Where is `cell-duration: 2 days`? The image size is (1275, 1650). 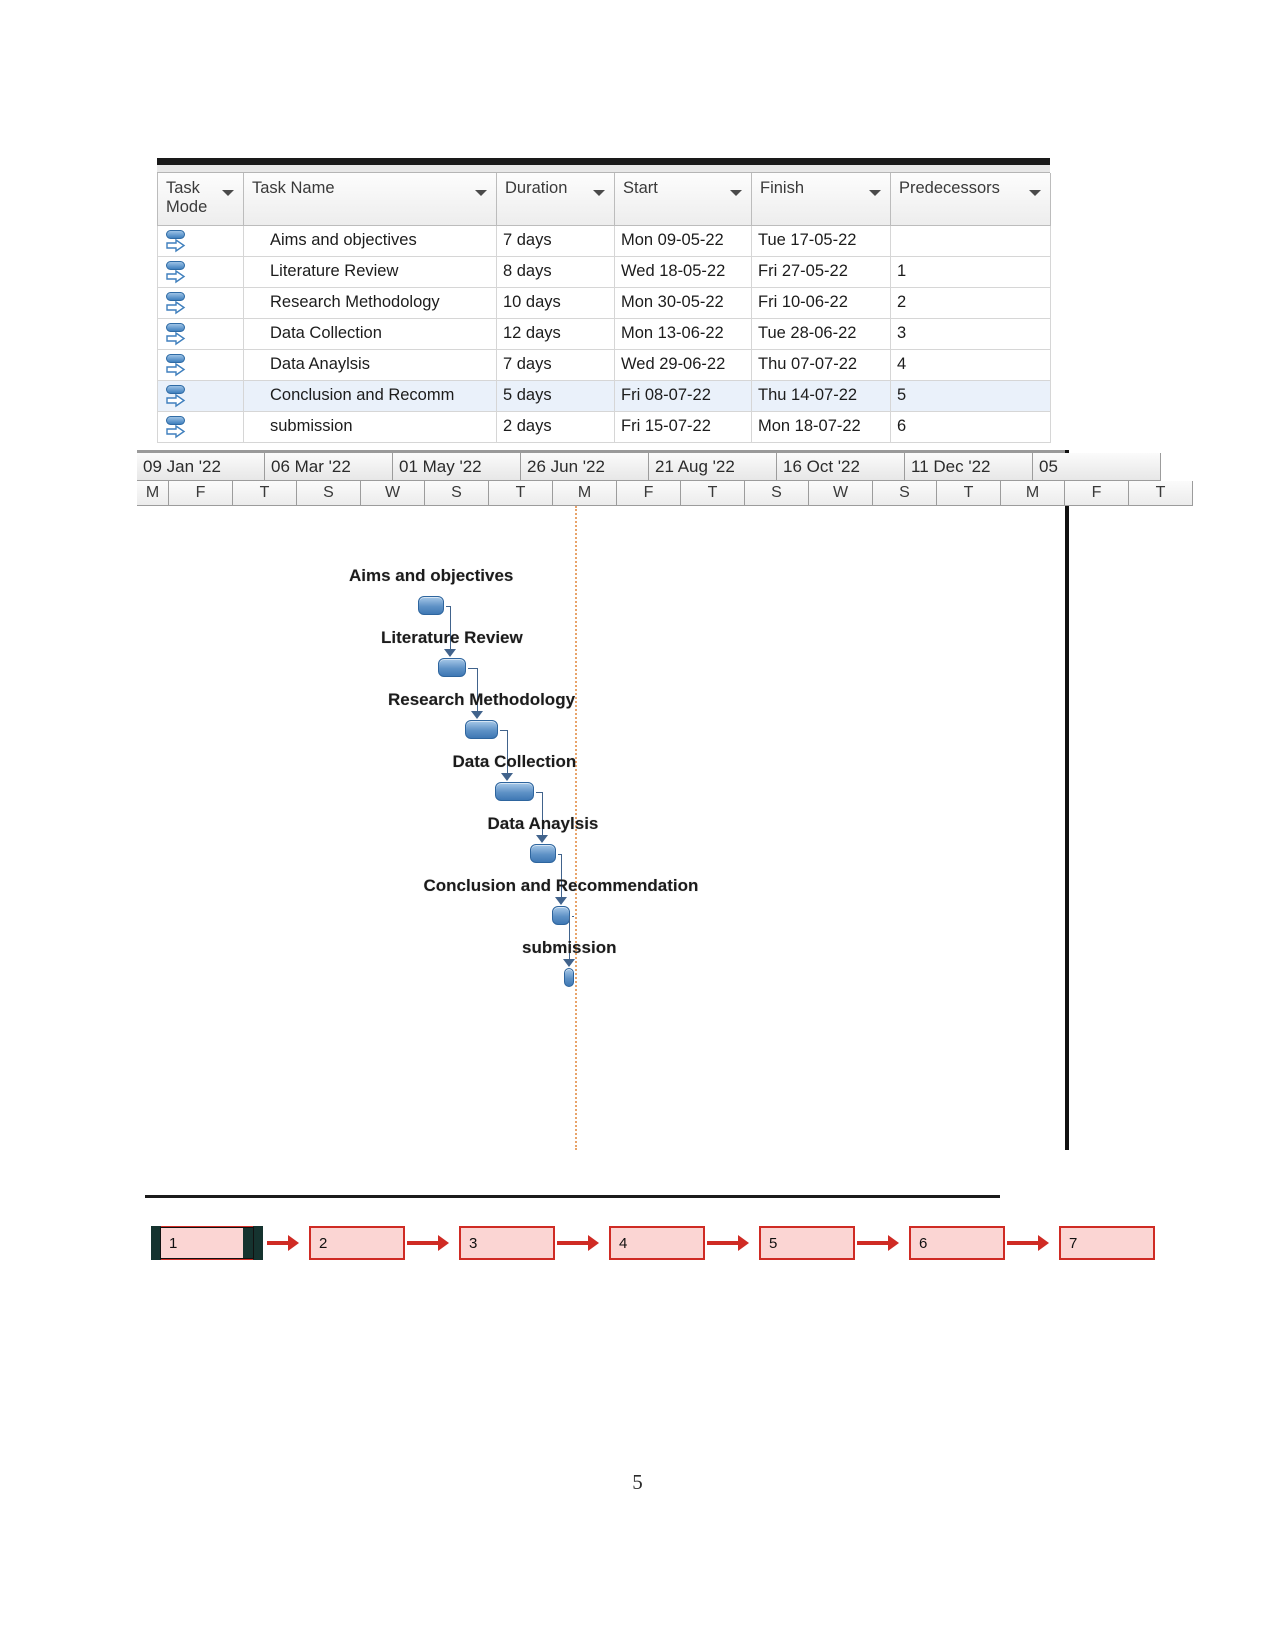 cell-duration: 2 days is located at coordinates (555, 427).